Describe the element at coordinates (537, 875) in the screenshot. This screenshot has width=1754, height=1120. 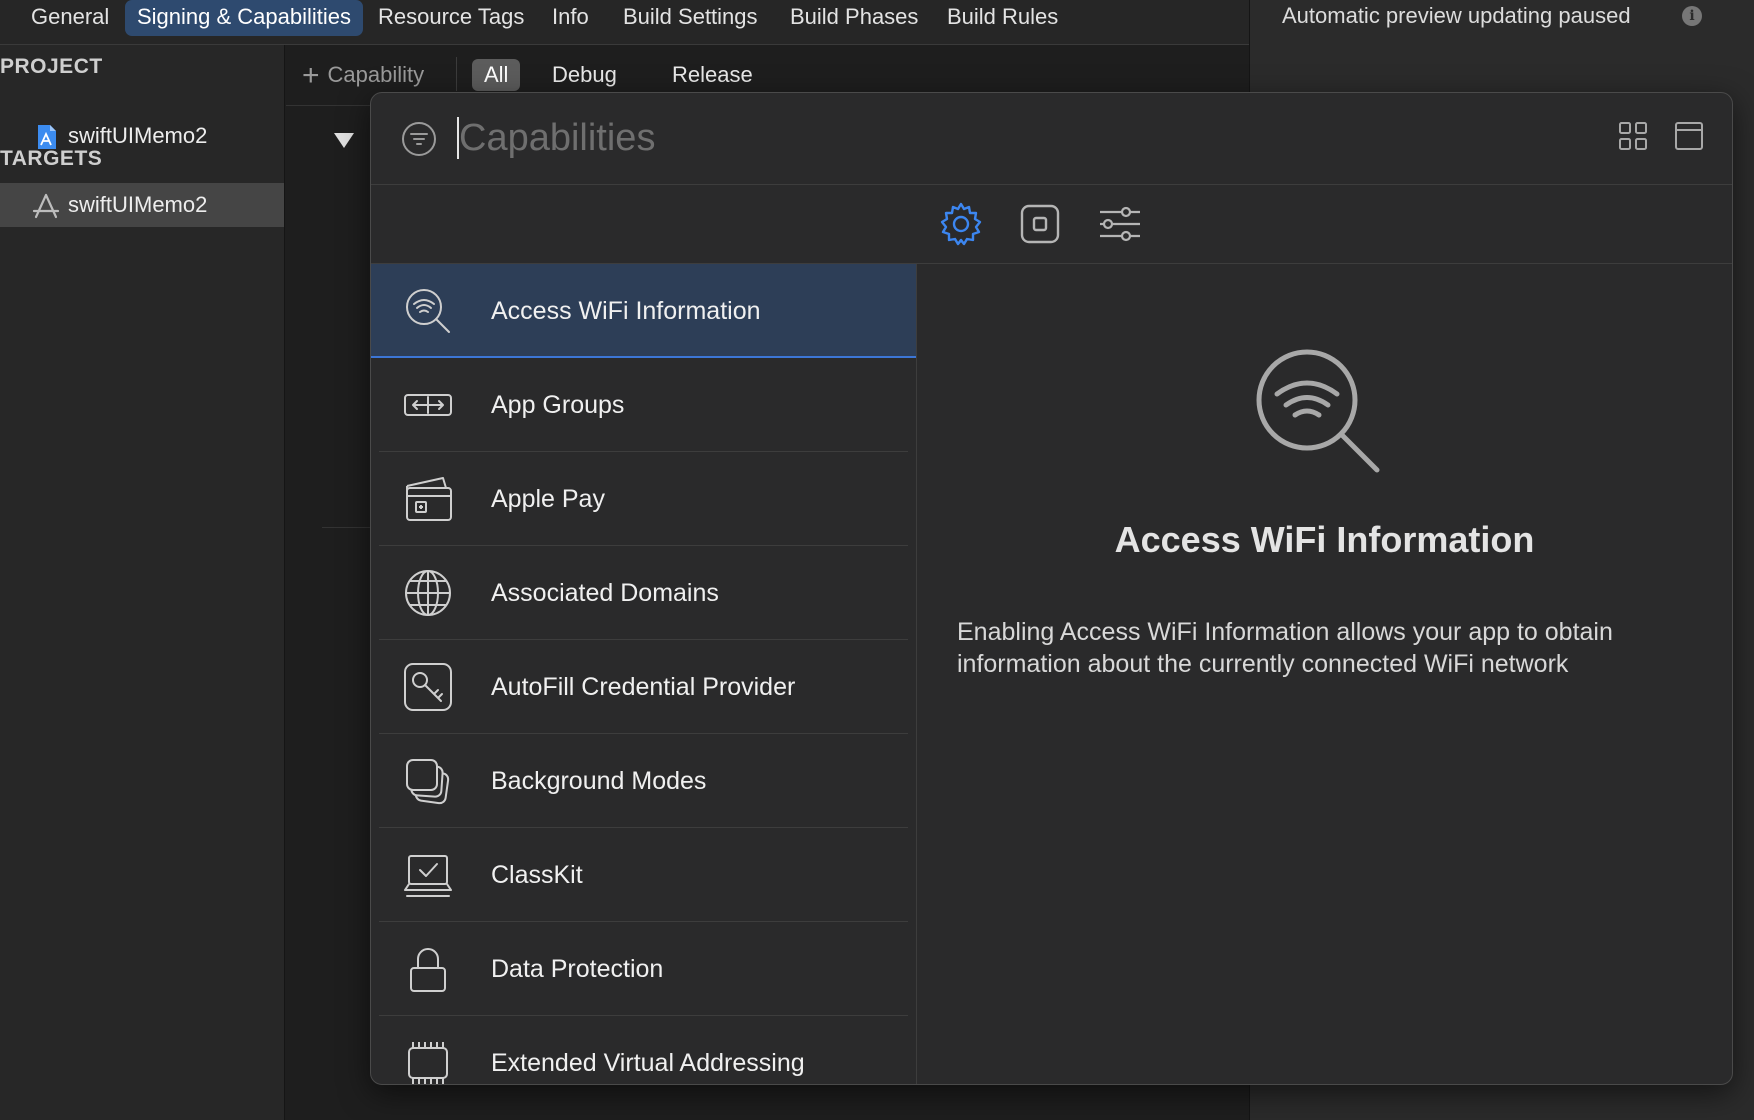
I see `capability-label: ClassKit` at that location.